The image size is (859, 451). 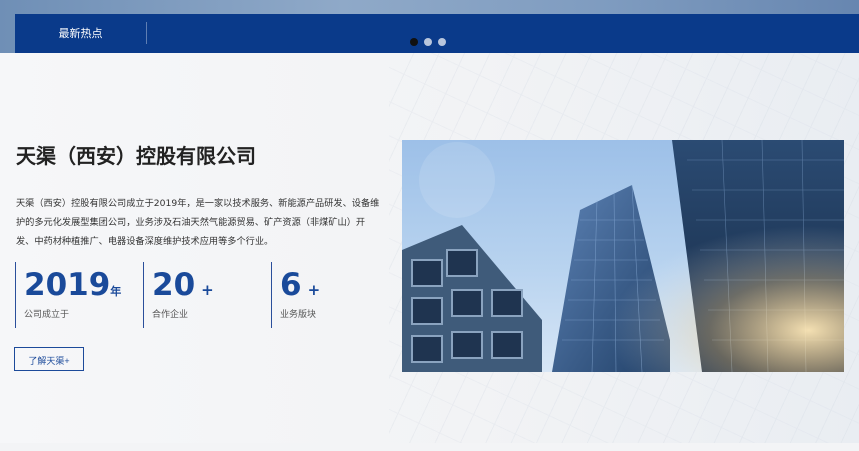 I want to click on stat-value: 6, so click(x=291, y=285).